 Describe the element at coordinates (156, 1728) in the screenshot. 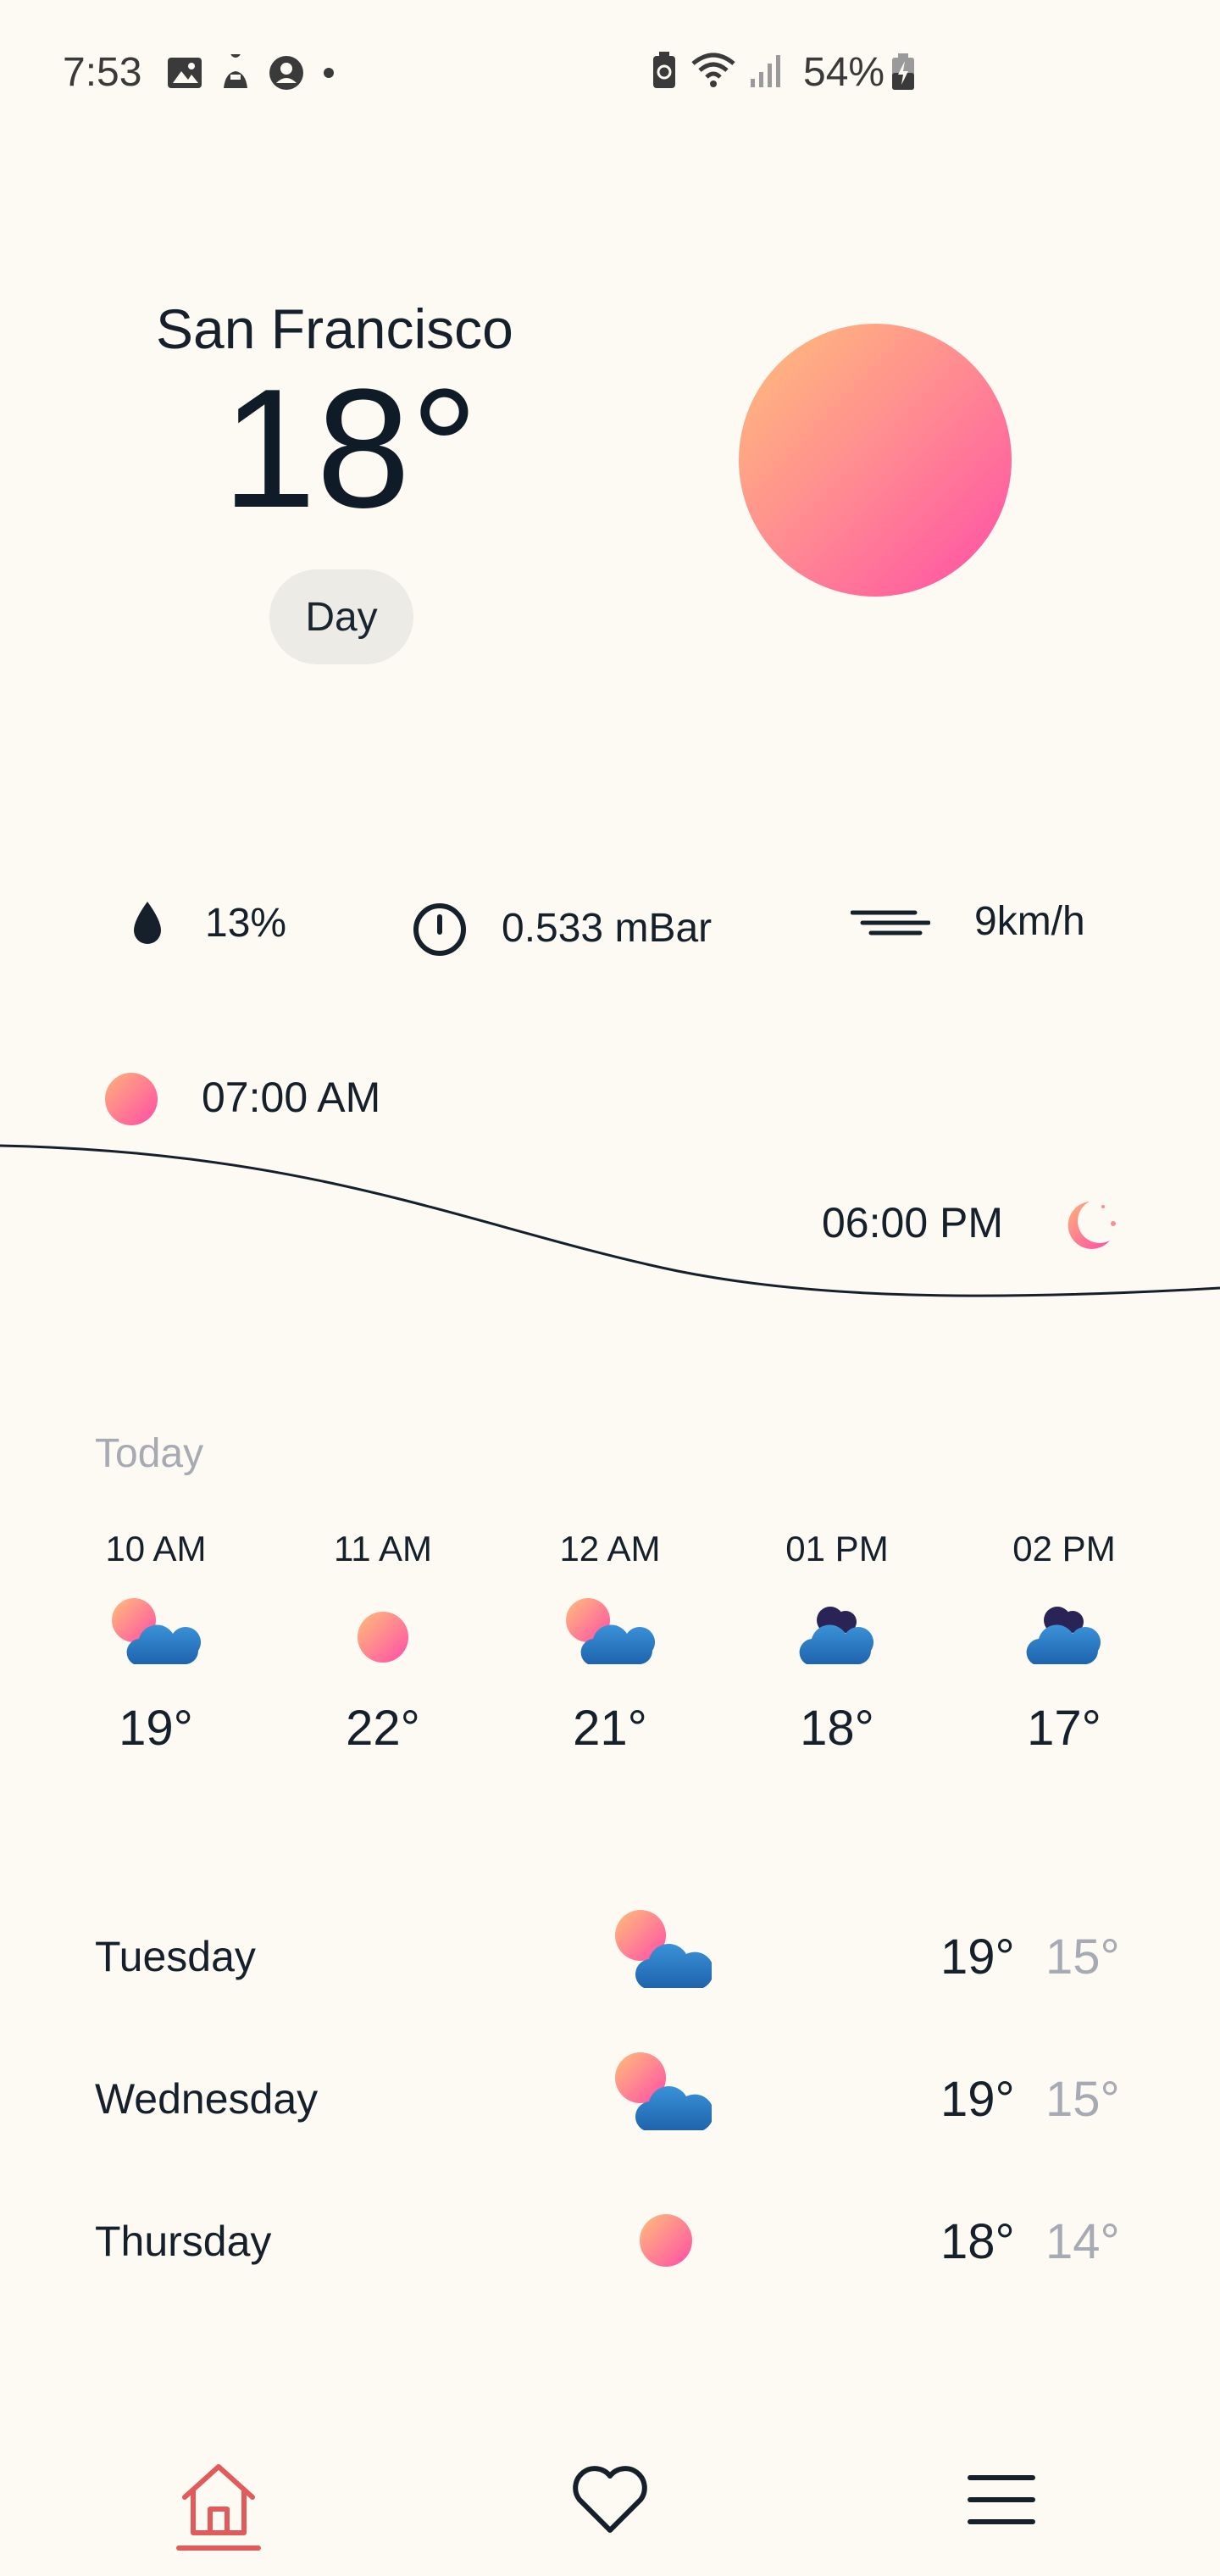

I see `hour-temp: 19°` at that location.